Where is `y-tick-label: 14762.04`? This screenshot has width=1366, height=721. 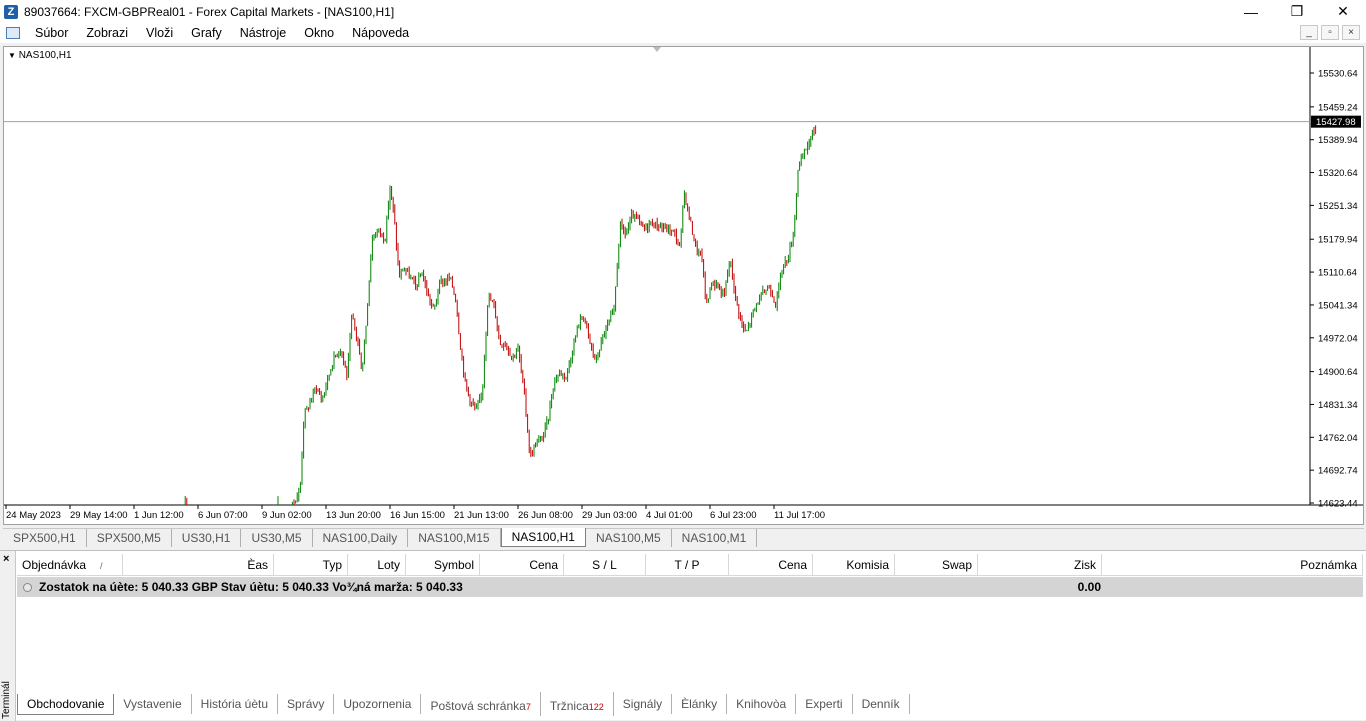 y-tick-label: 14762.04 is located at coordinates (1338, 438).